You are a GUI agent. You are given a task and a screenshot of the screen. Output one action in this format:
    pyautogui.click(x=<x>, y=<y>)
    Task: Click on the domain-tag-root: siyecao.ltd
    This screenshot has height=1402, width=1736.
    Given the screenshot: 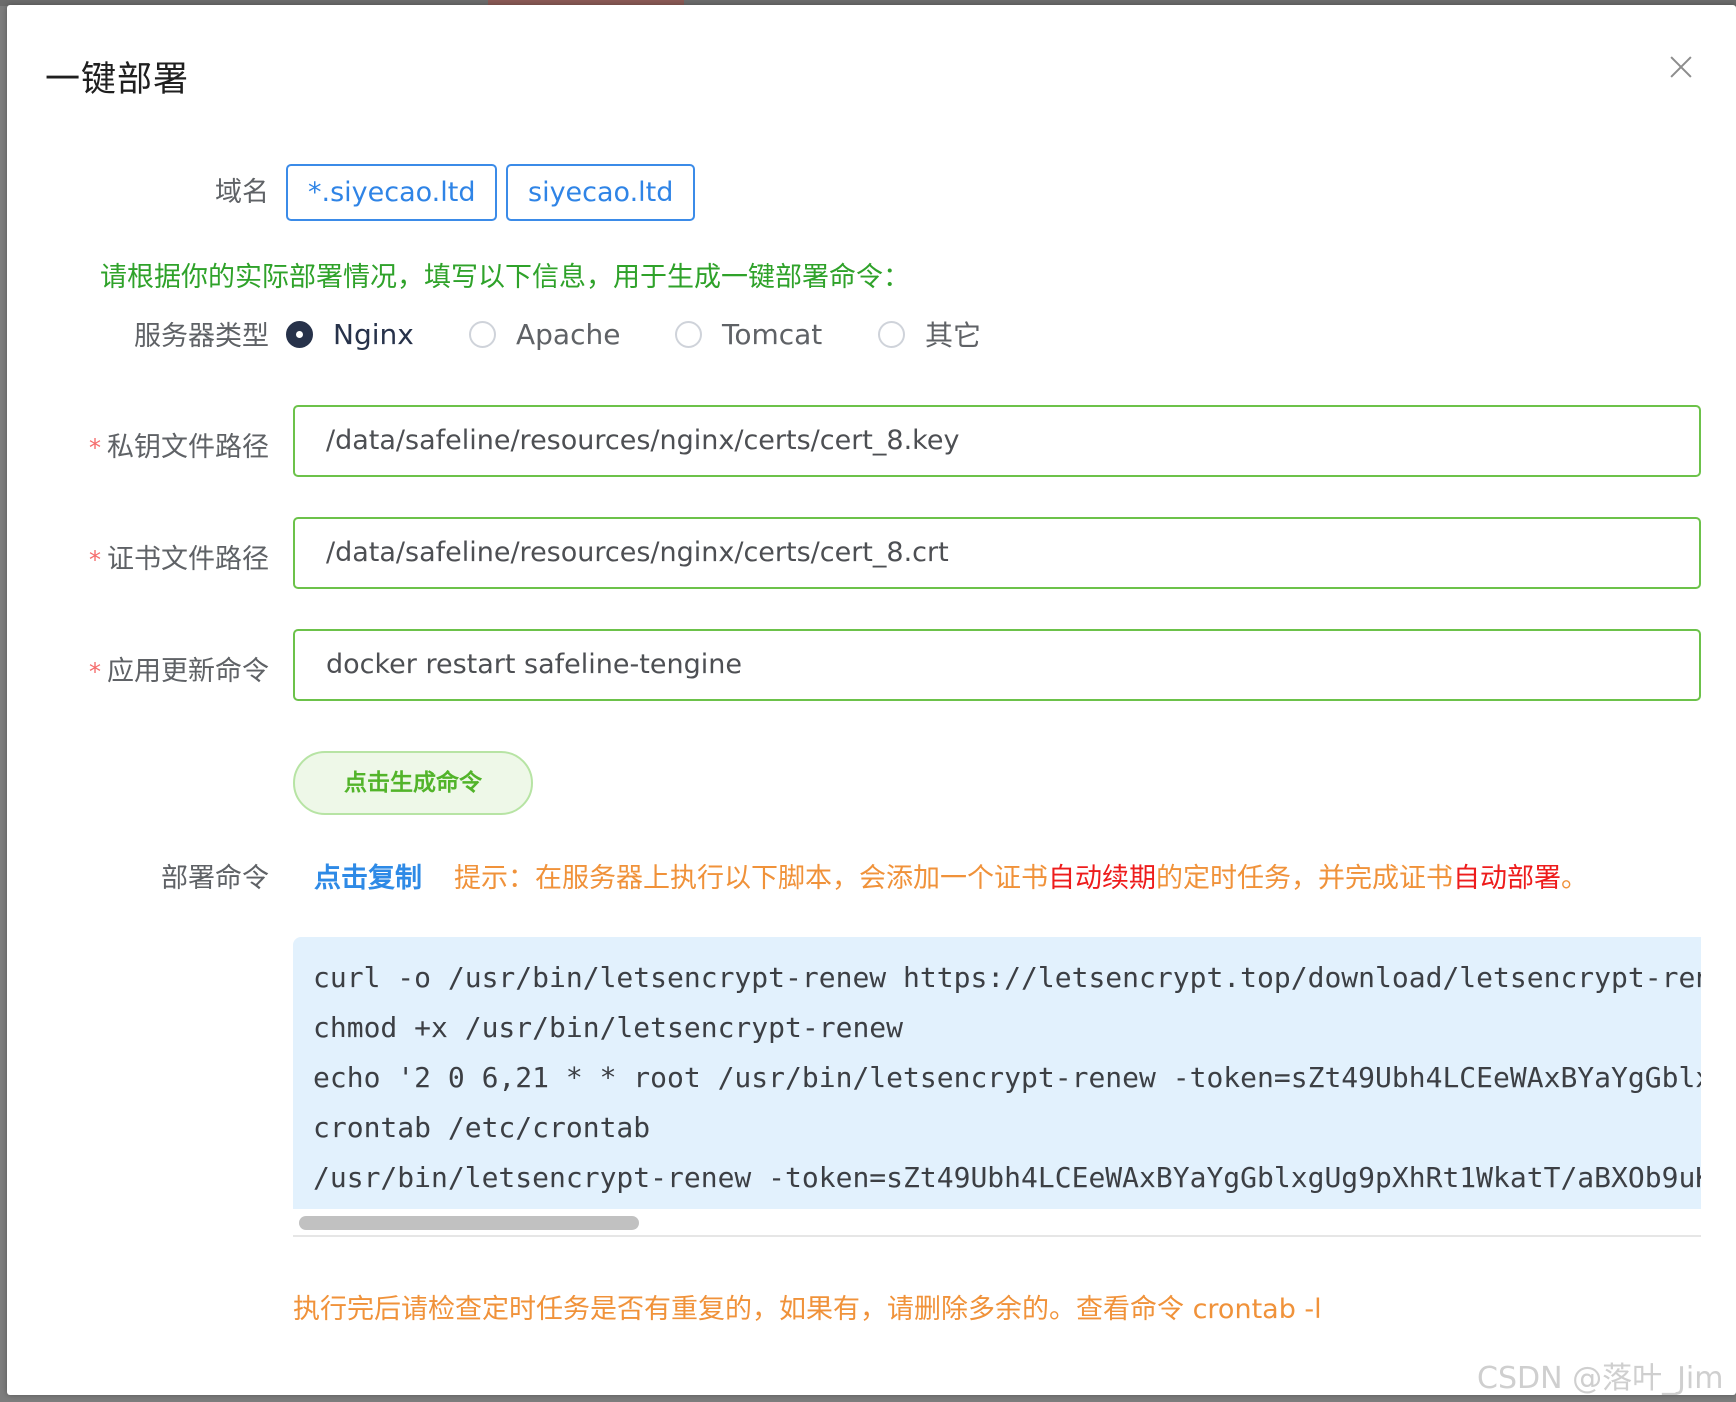 What is the action you would take?
    pyautogui.click(x=601, y=192)
    